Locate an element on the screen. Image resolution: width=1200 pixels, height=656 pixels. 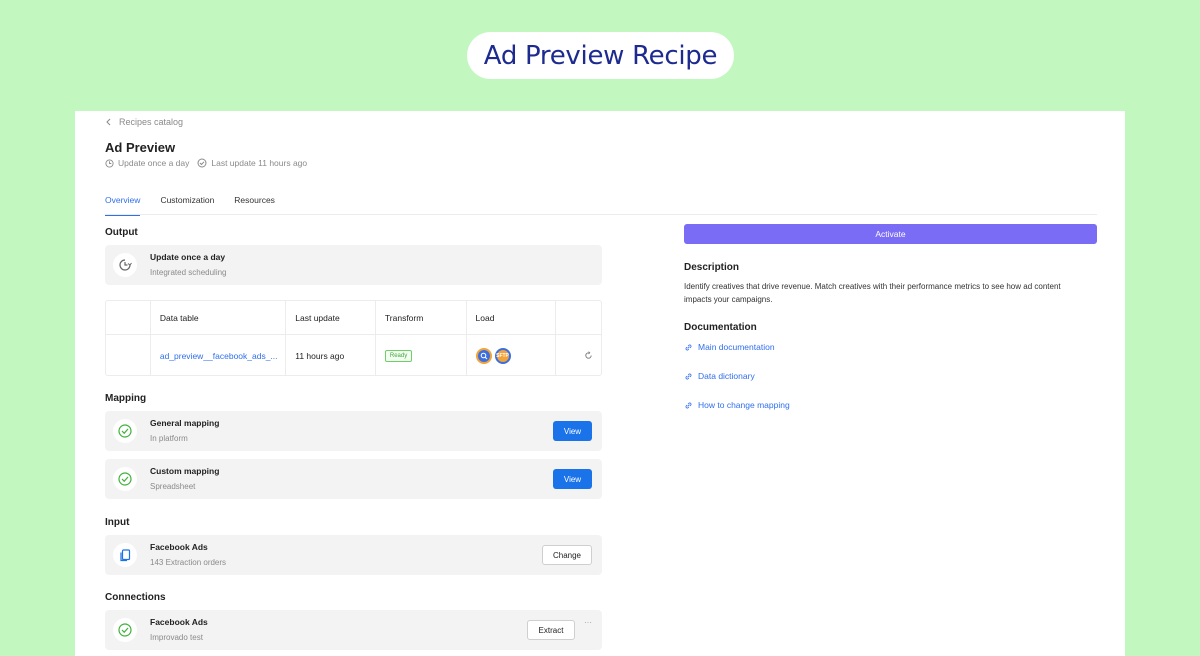
description-title: Description is located at coordinates (712, 267).